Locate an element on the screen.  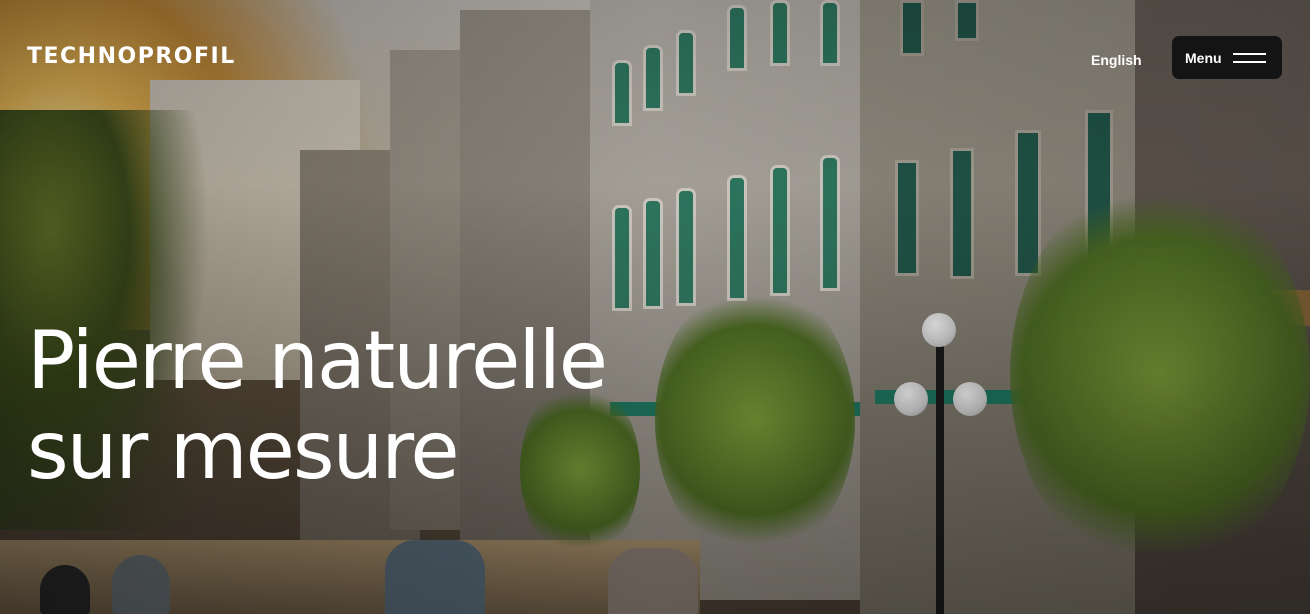
language-switch-link: English is located at coordinates (1116, 60).